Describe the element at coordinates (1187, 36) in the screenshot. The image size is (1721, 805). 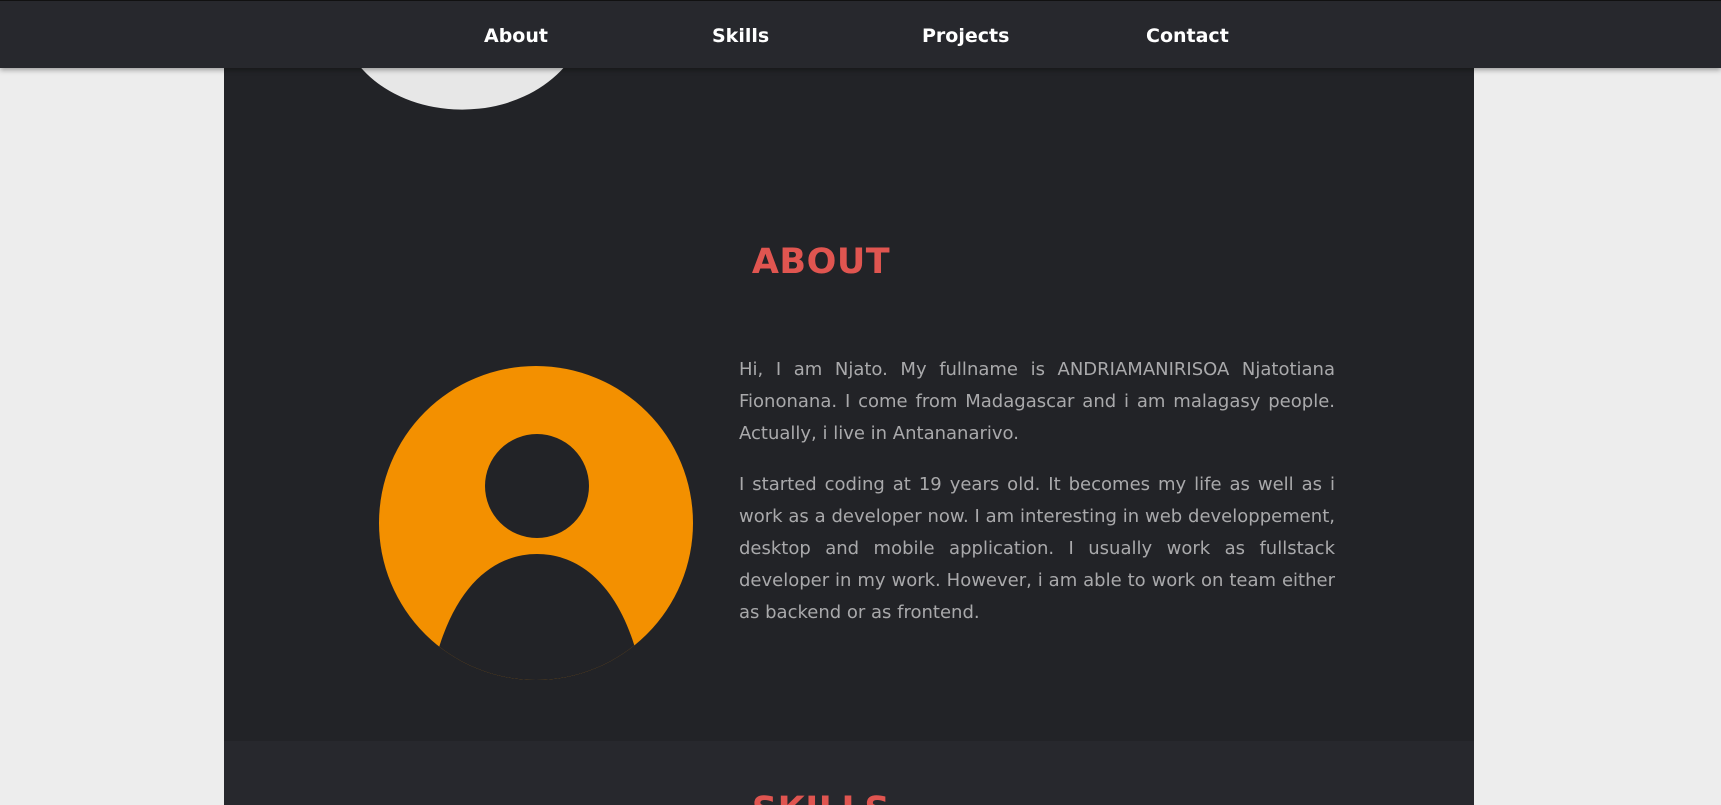
I see `nav-link-contact: Contact` at that location.